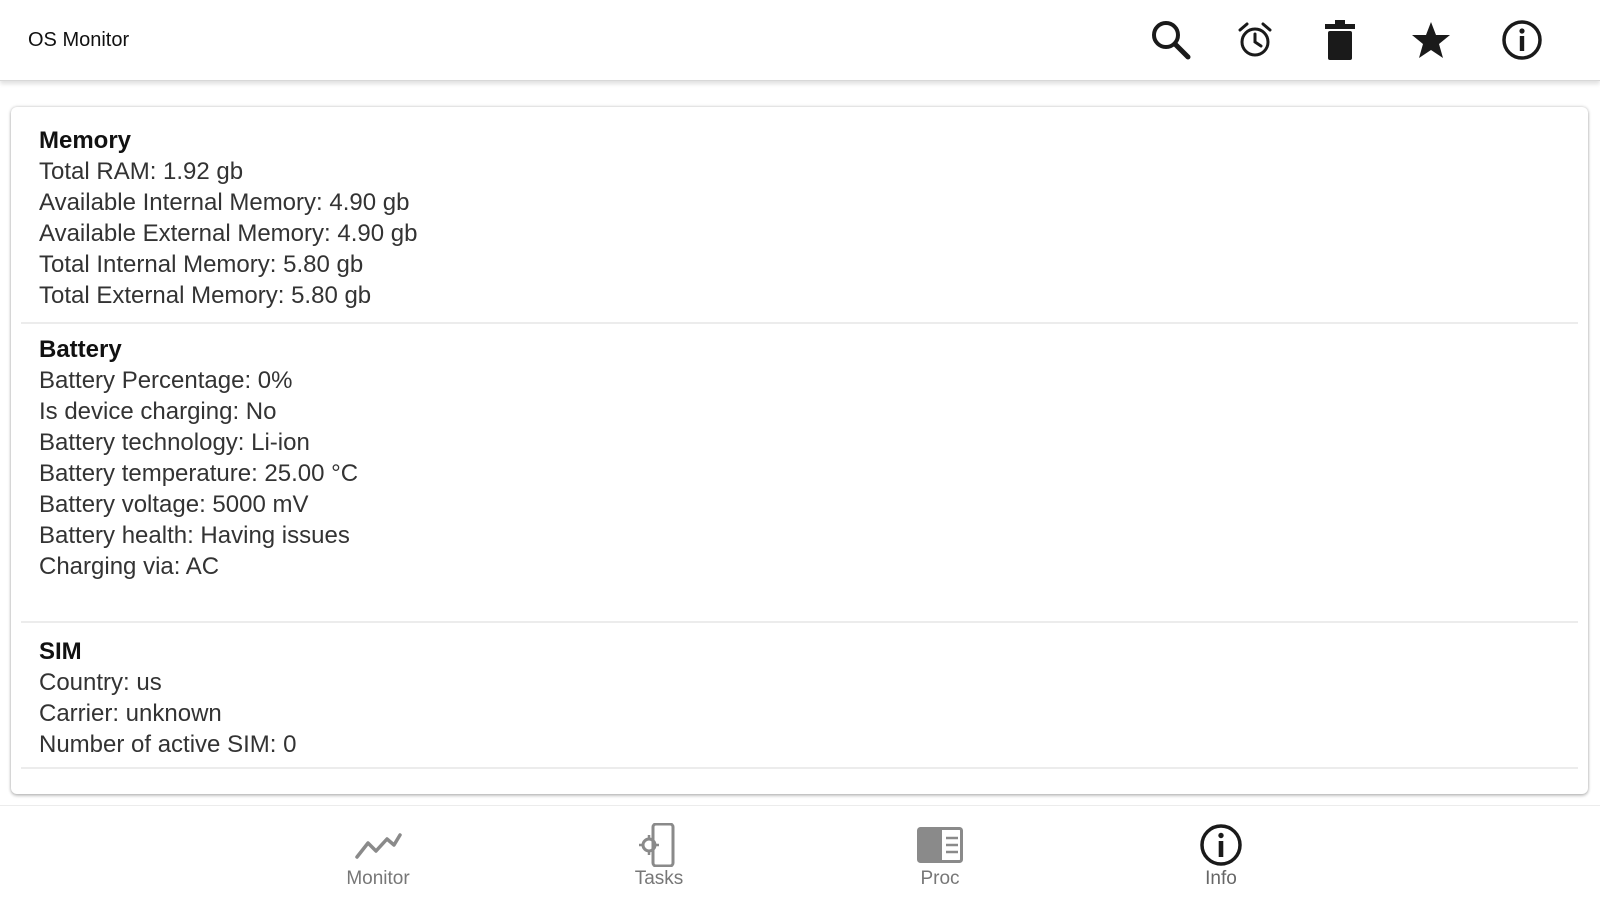  What do you see at coordinates (141, 171) in the screenshot?
I see `memory-line: Total RAM: 1.92 gb` at bounding box center [141, 171].